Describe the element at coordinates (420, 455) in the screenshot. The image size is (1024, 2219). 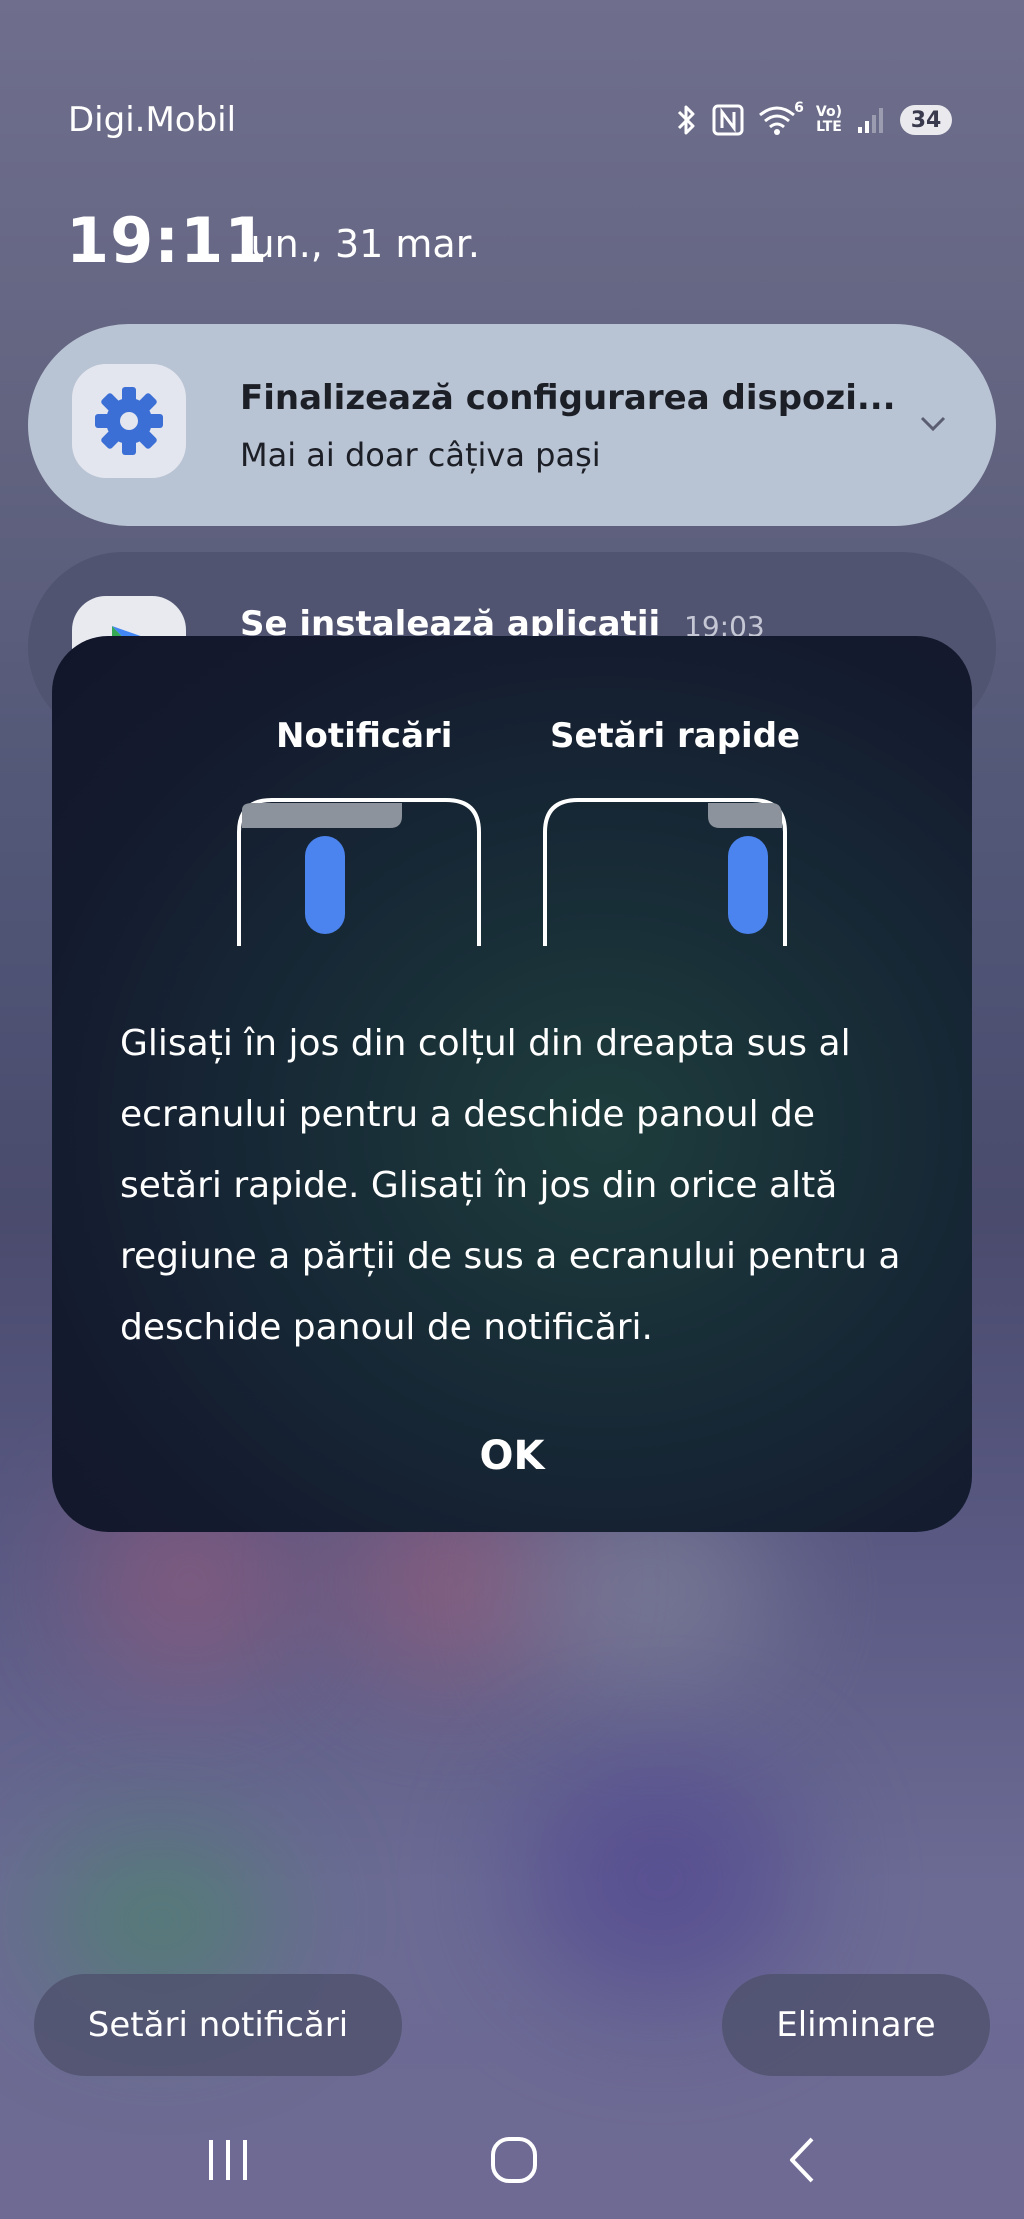
I see `notification-subtitle: Mai ai doar câțiva pași` at that location.